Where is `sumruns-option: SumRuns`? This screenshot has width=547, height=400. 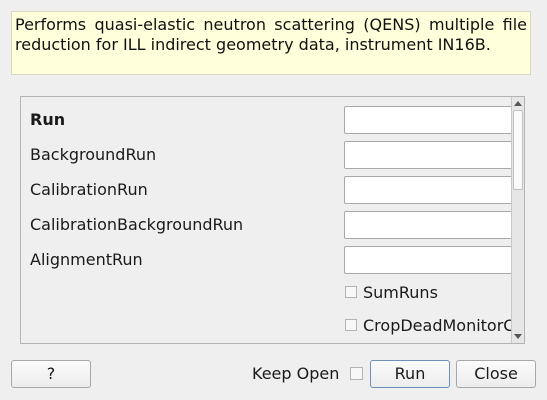
sumruns-option: SumRuns is located at coordinates (429, 293).